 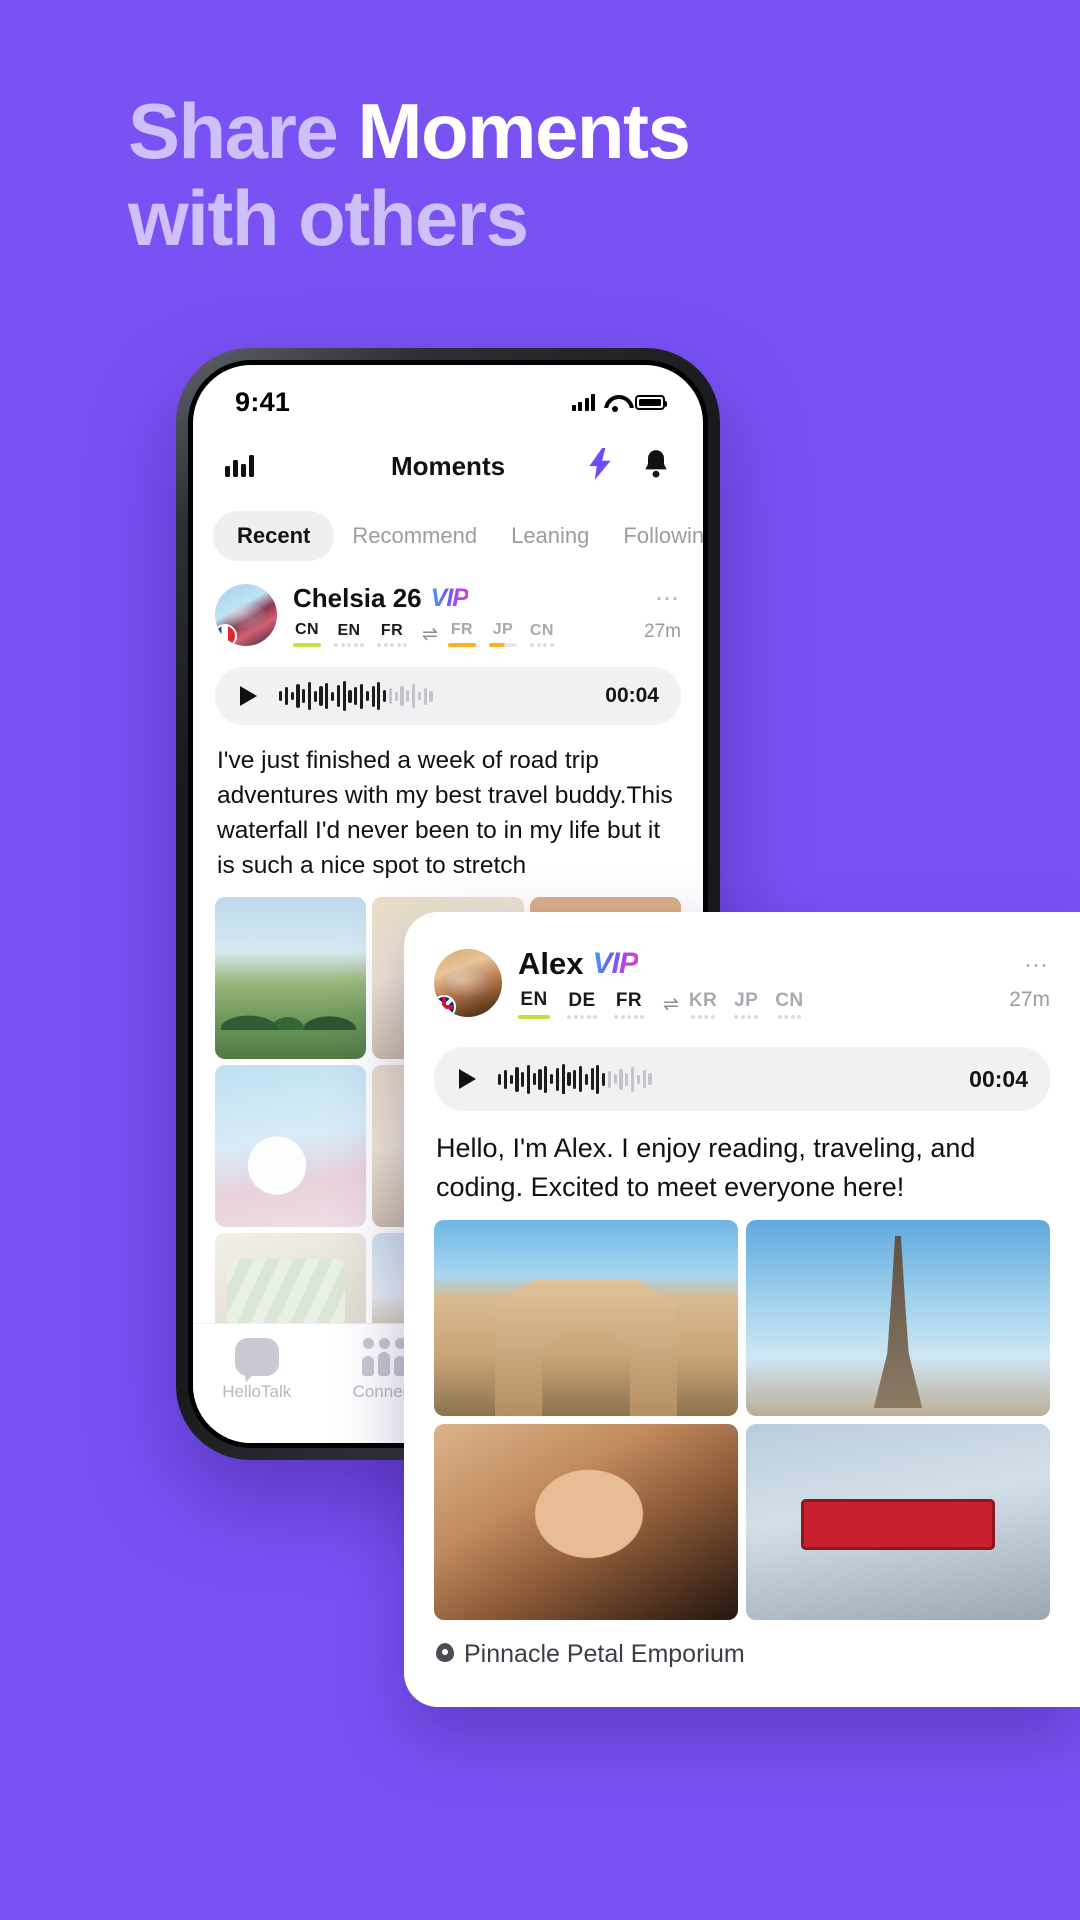 I want to click on lang-code: KR, so click(x=703, y=1000).